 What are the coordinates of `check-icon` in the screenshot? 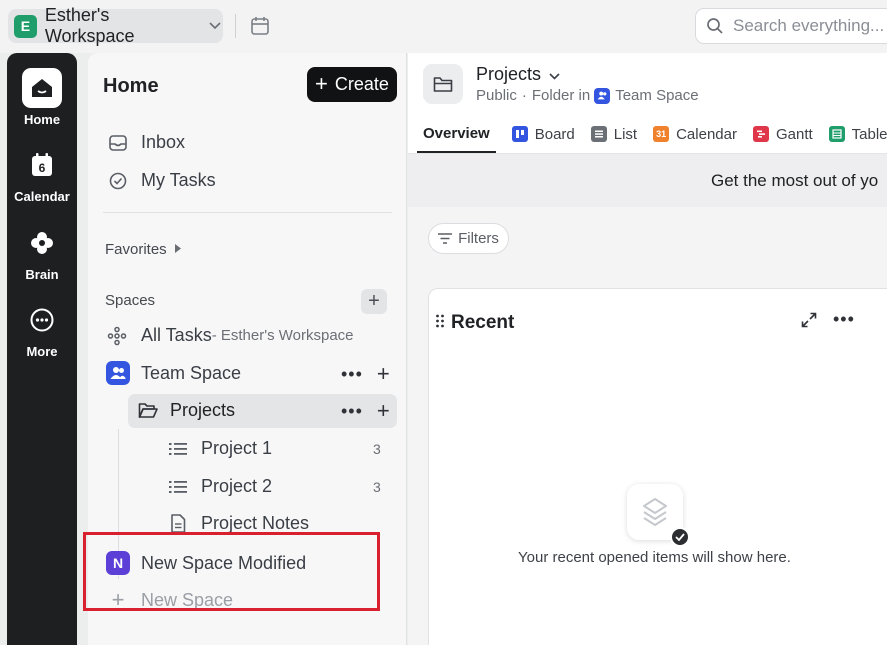 It's located at (680, 537).